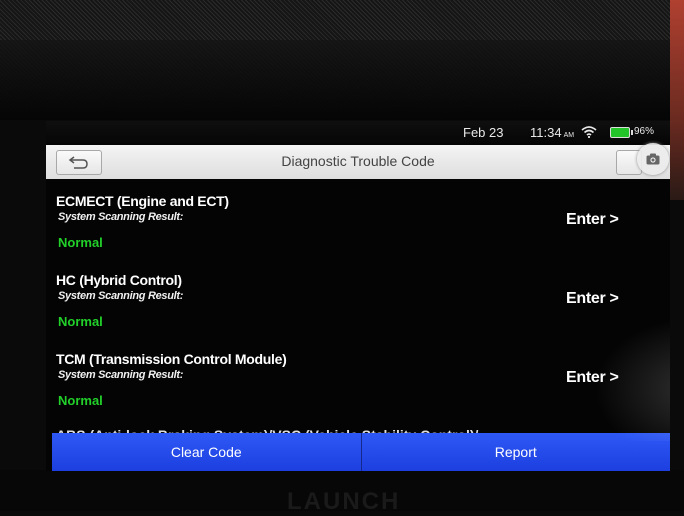 The height and width of the screenshot is (516, 684). I want to click on page-title: Diagnostic Trouble Code, so click(358, 161).